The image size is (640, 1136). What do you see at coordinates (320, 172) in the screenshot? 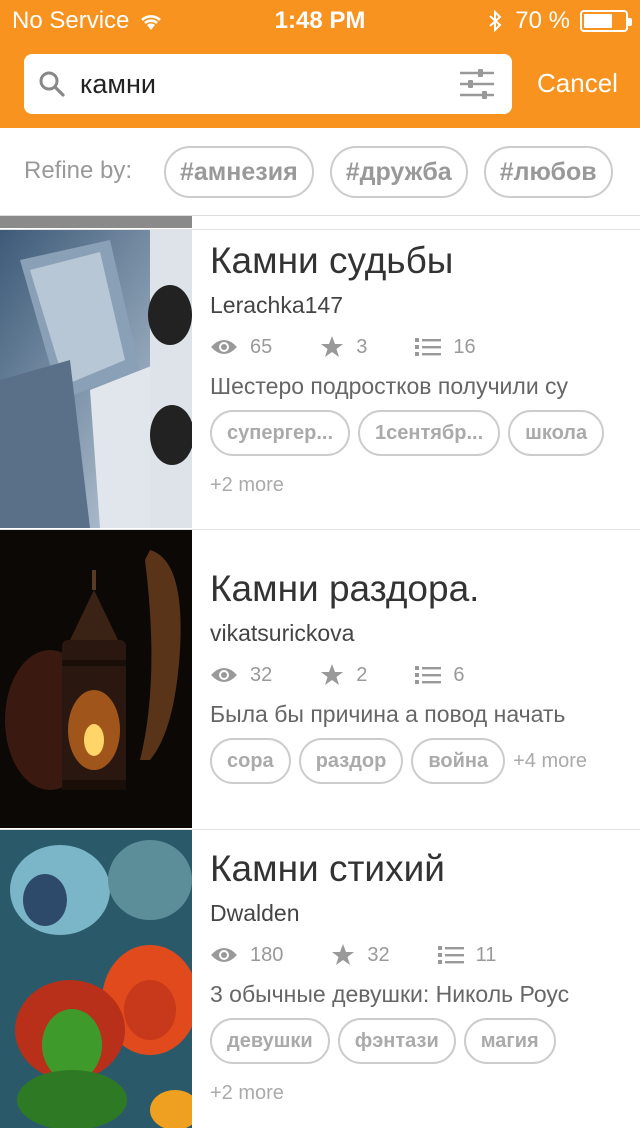
I see `refine-bar: Refine by: #амнезия #дружба #любов` at bounding box center [320, 172].